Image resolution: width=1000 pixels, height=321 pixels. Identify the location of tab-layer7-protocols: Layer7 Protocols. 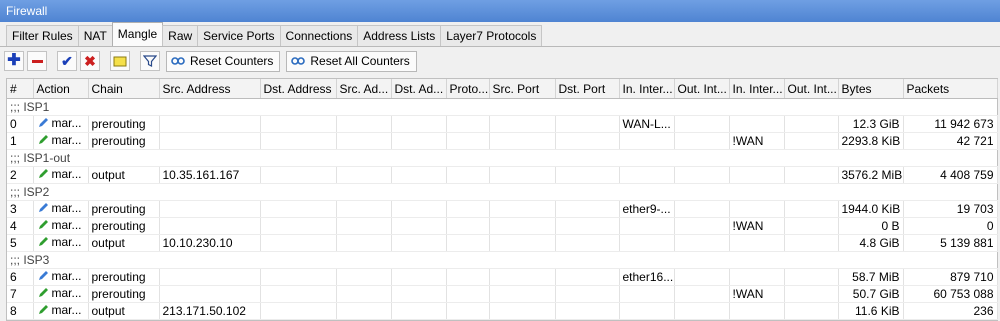
(491, 35).